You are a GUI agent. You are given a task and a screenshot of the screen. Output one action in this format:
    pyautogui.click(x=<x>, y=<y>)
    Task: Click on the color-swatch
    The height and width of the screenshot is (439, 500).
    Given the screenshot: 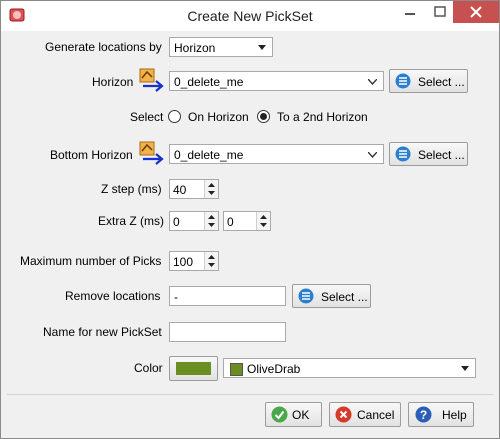 What is the action you would take?
    pyautogui.click(x=193, y=368)
    